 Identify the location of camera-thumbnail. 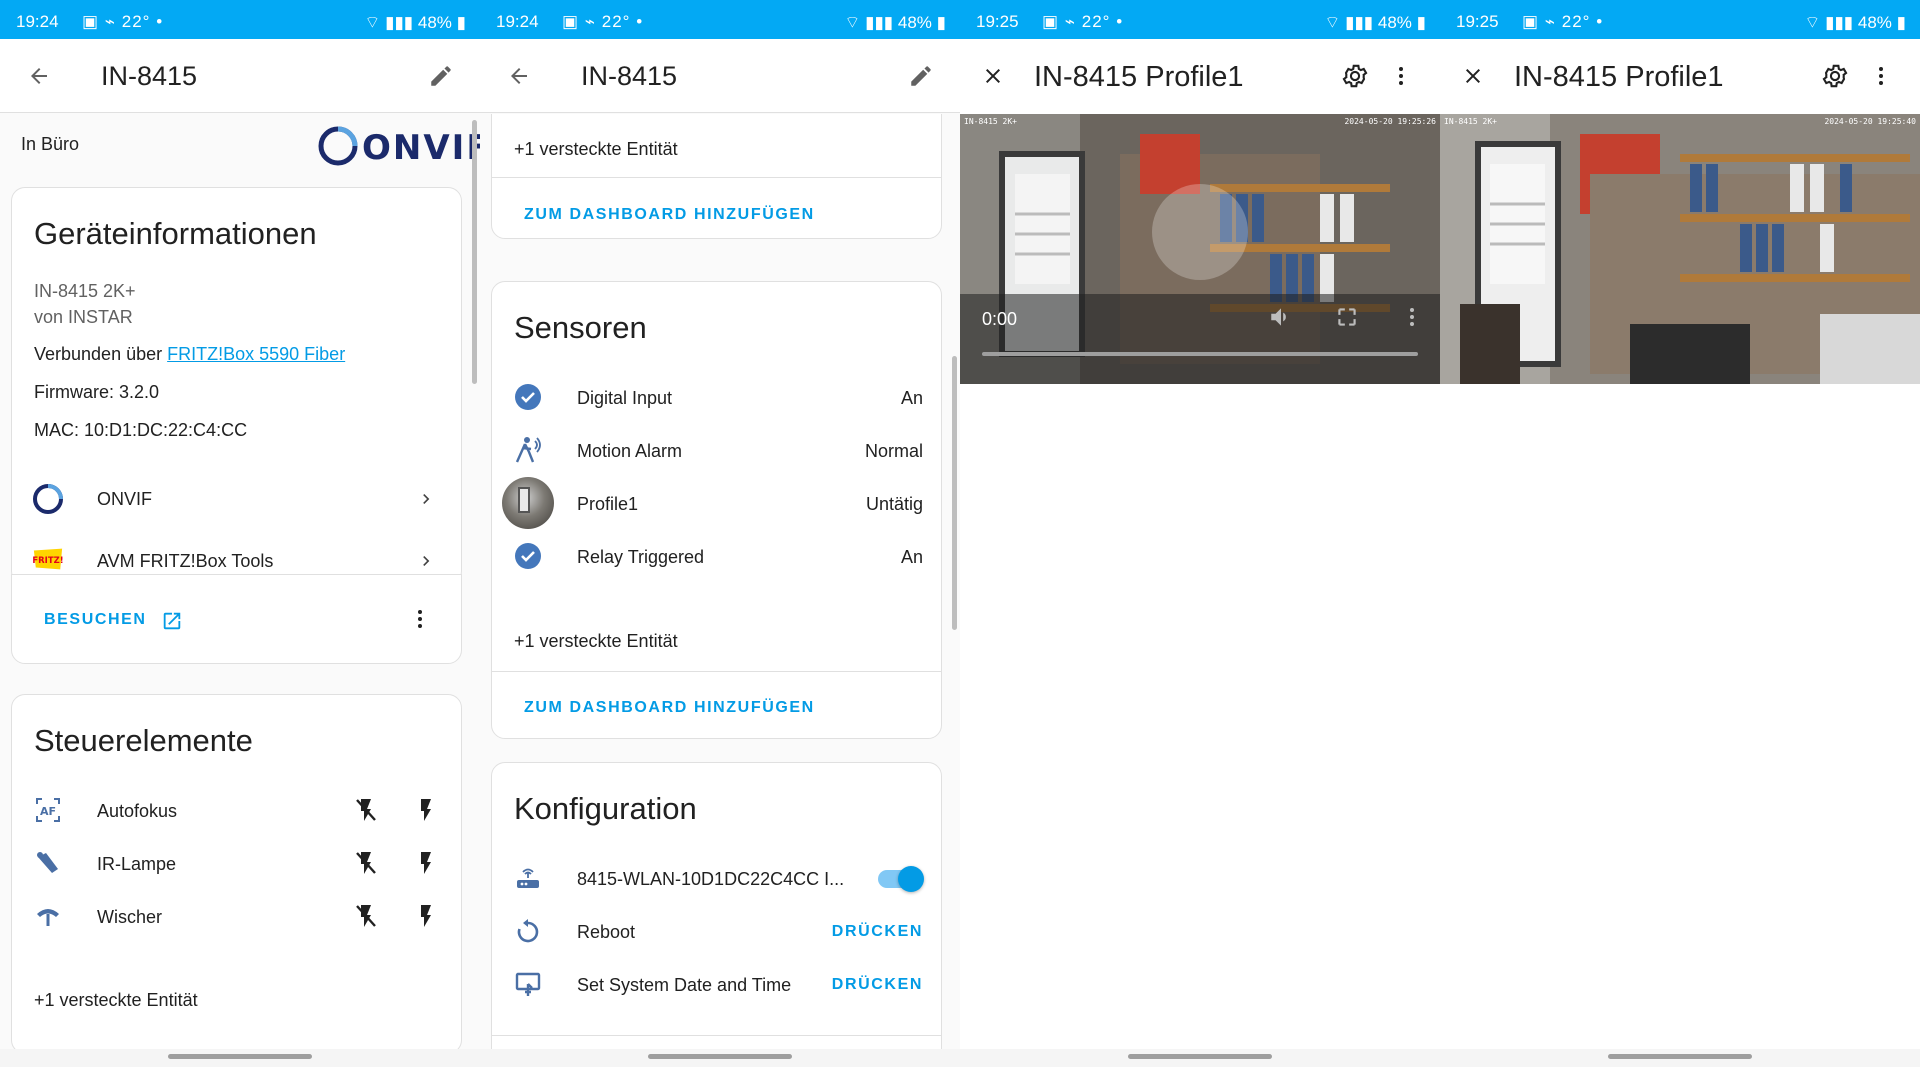
(528, 503).